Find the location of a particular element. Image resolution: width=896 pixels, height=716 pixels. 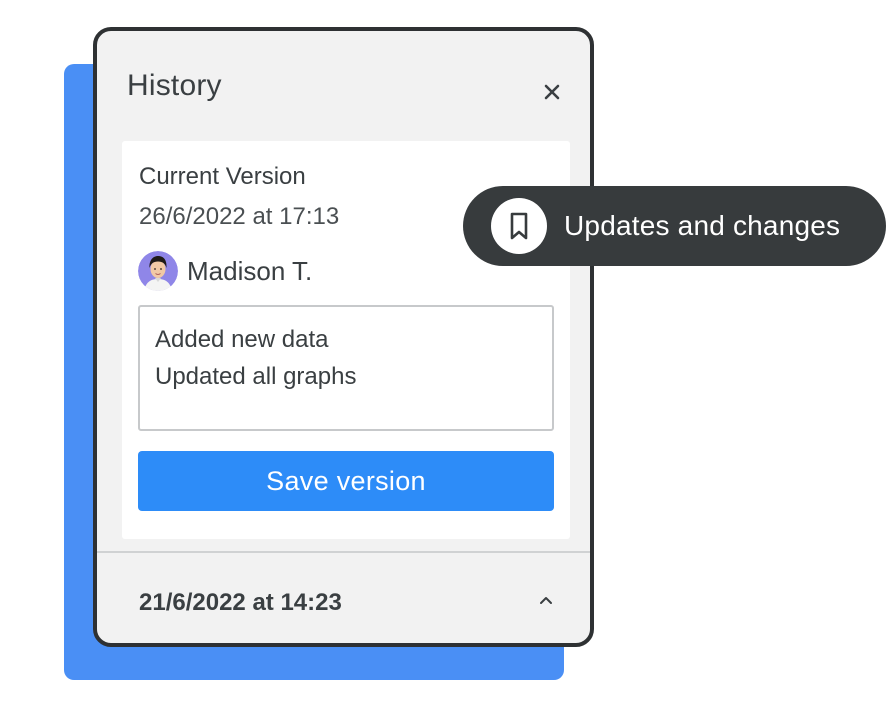

previous-version-row: 21/6/2022 at 14:23 is located at coordinates (343, 598).